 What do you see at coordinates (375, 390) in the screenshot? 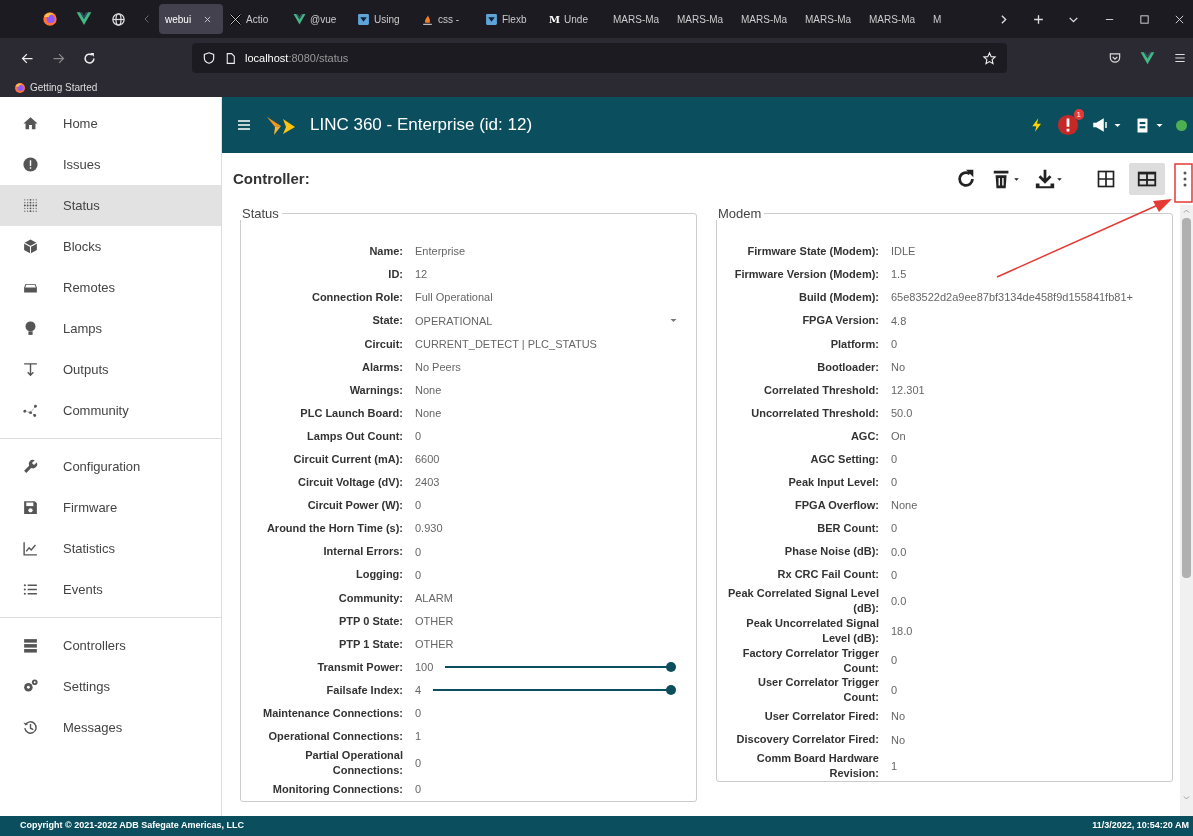
I see `field-label: Warnings:` at bounding box center [375, 390].